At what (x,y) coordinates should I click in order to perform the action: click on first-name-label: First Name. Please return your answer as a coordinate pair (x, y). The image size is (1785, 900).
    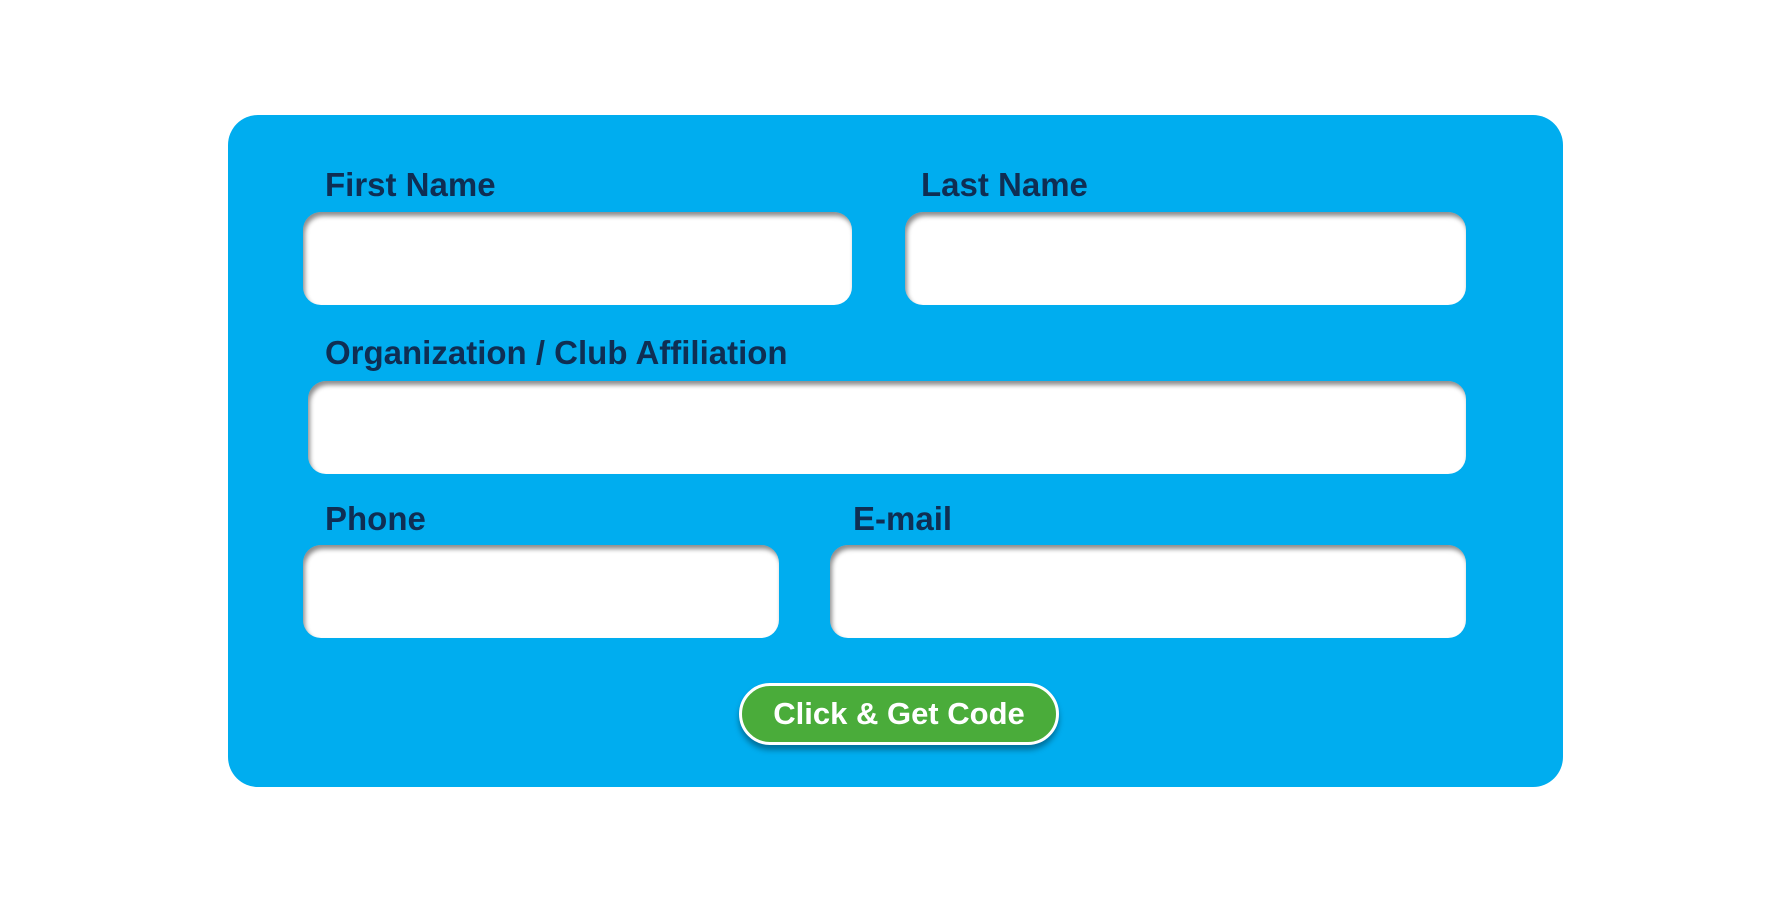
    Looking at the image, I should click on (410, 184).